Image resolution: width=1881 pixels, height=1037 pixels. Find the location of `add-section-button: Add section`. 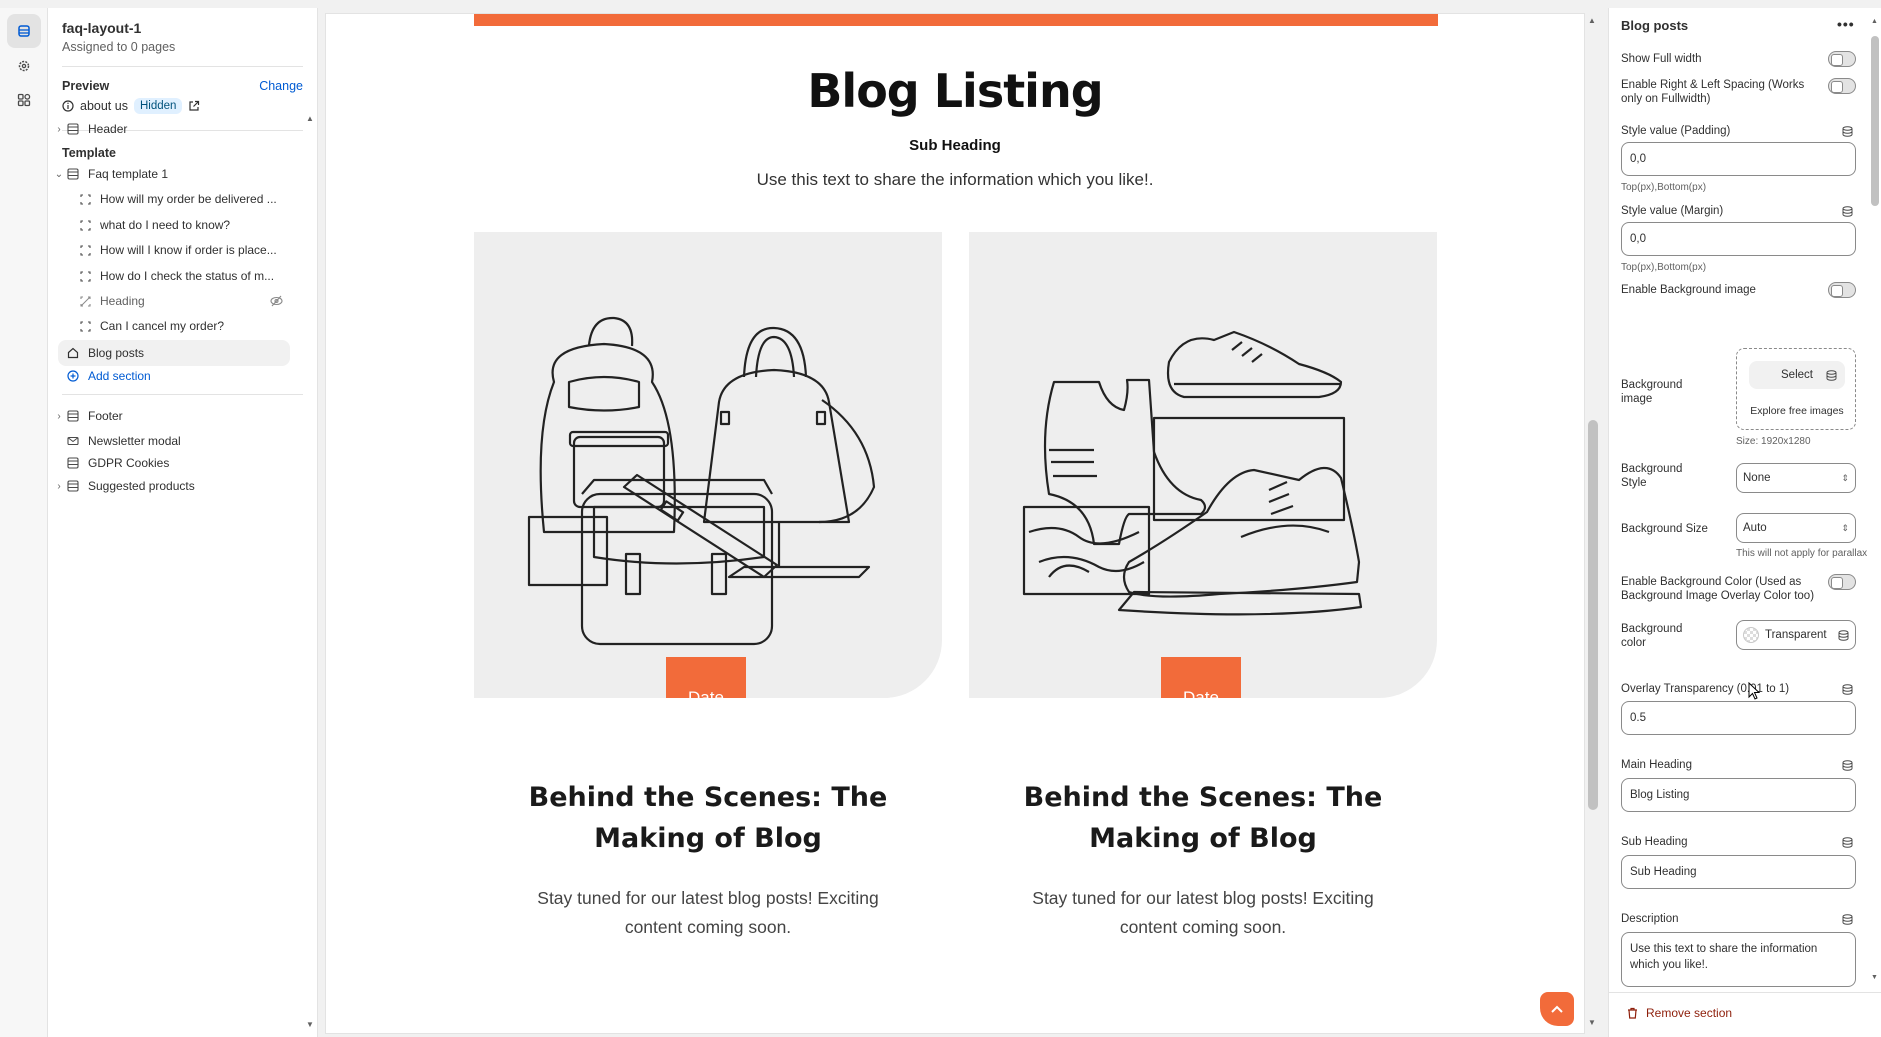

add-section-button: Add section is located at coordinates (190, 376).